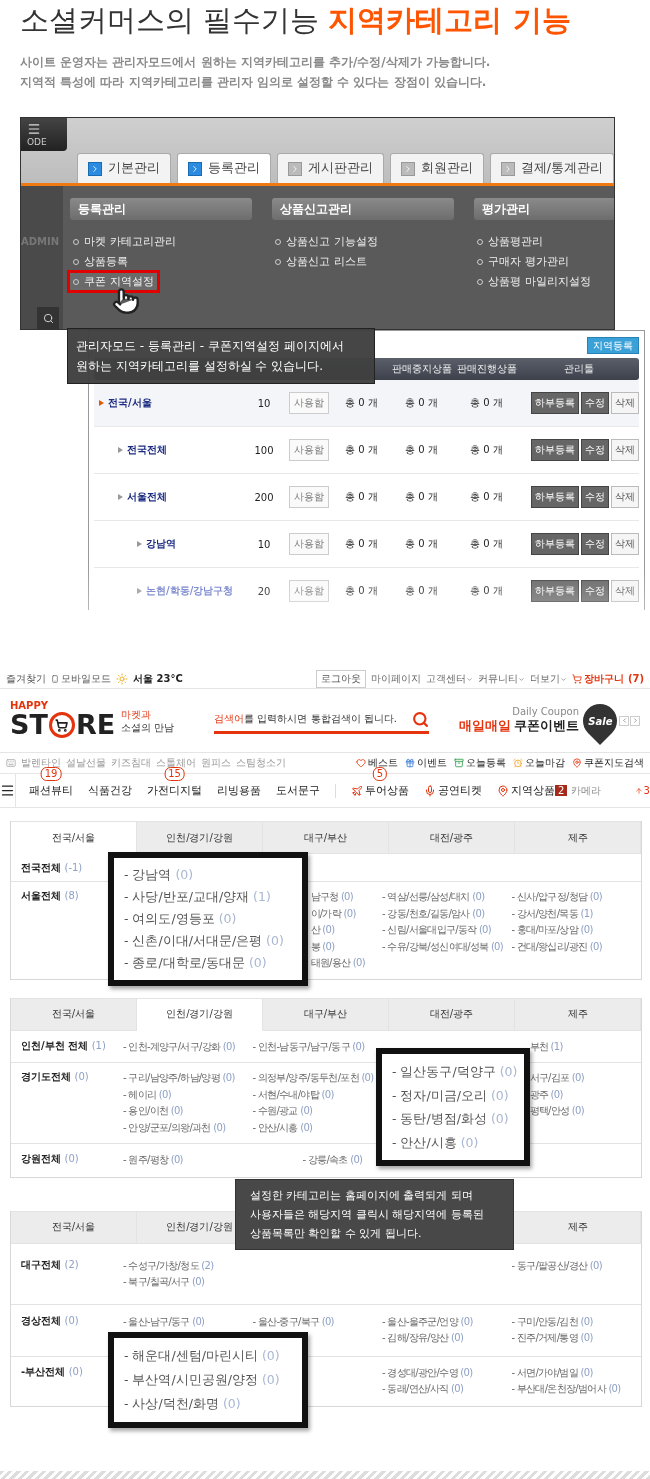  Describe the element at coordinates (208, 1356) in the screenshot. I see `region-link: - 해운대/센텀/마린시티 (0)` at that location.